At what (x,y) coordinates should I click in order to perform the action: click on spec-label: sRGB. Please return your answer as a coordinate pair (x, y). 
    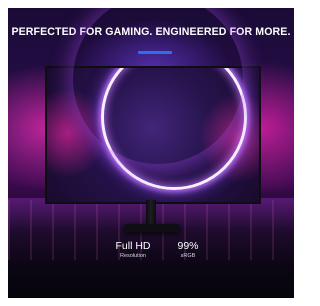
    Looking at the image, I should click on (188, 256).